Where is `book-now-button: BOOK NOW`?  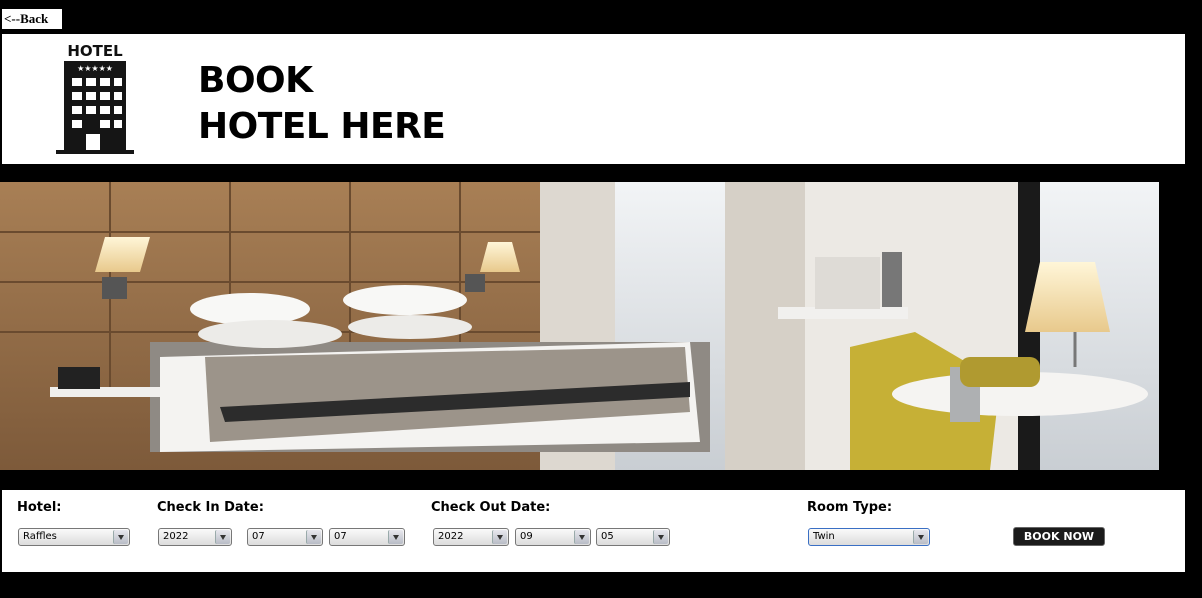 book-now-button: BOOK NOW is located at coordinates (1059, 536).